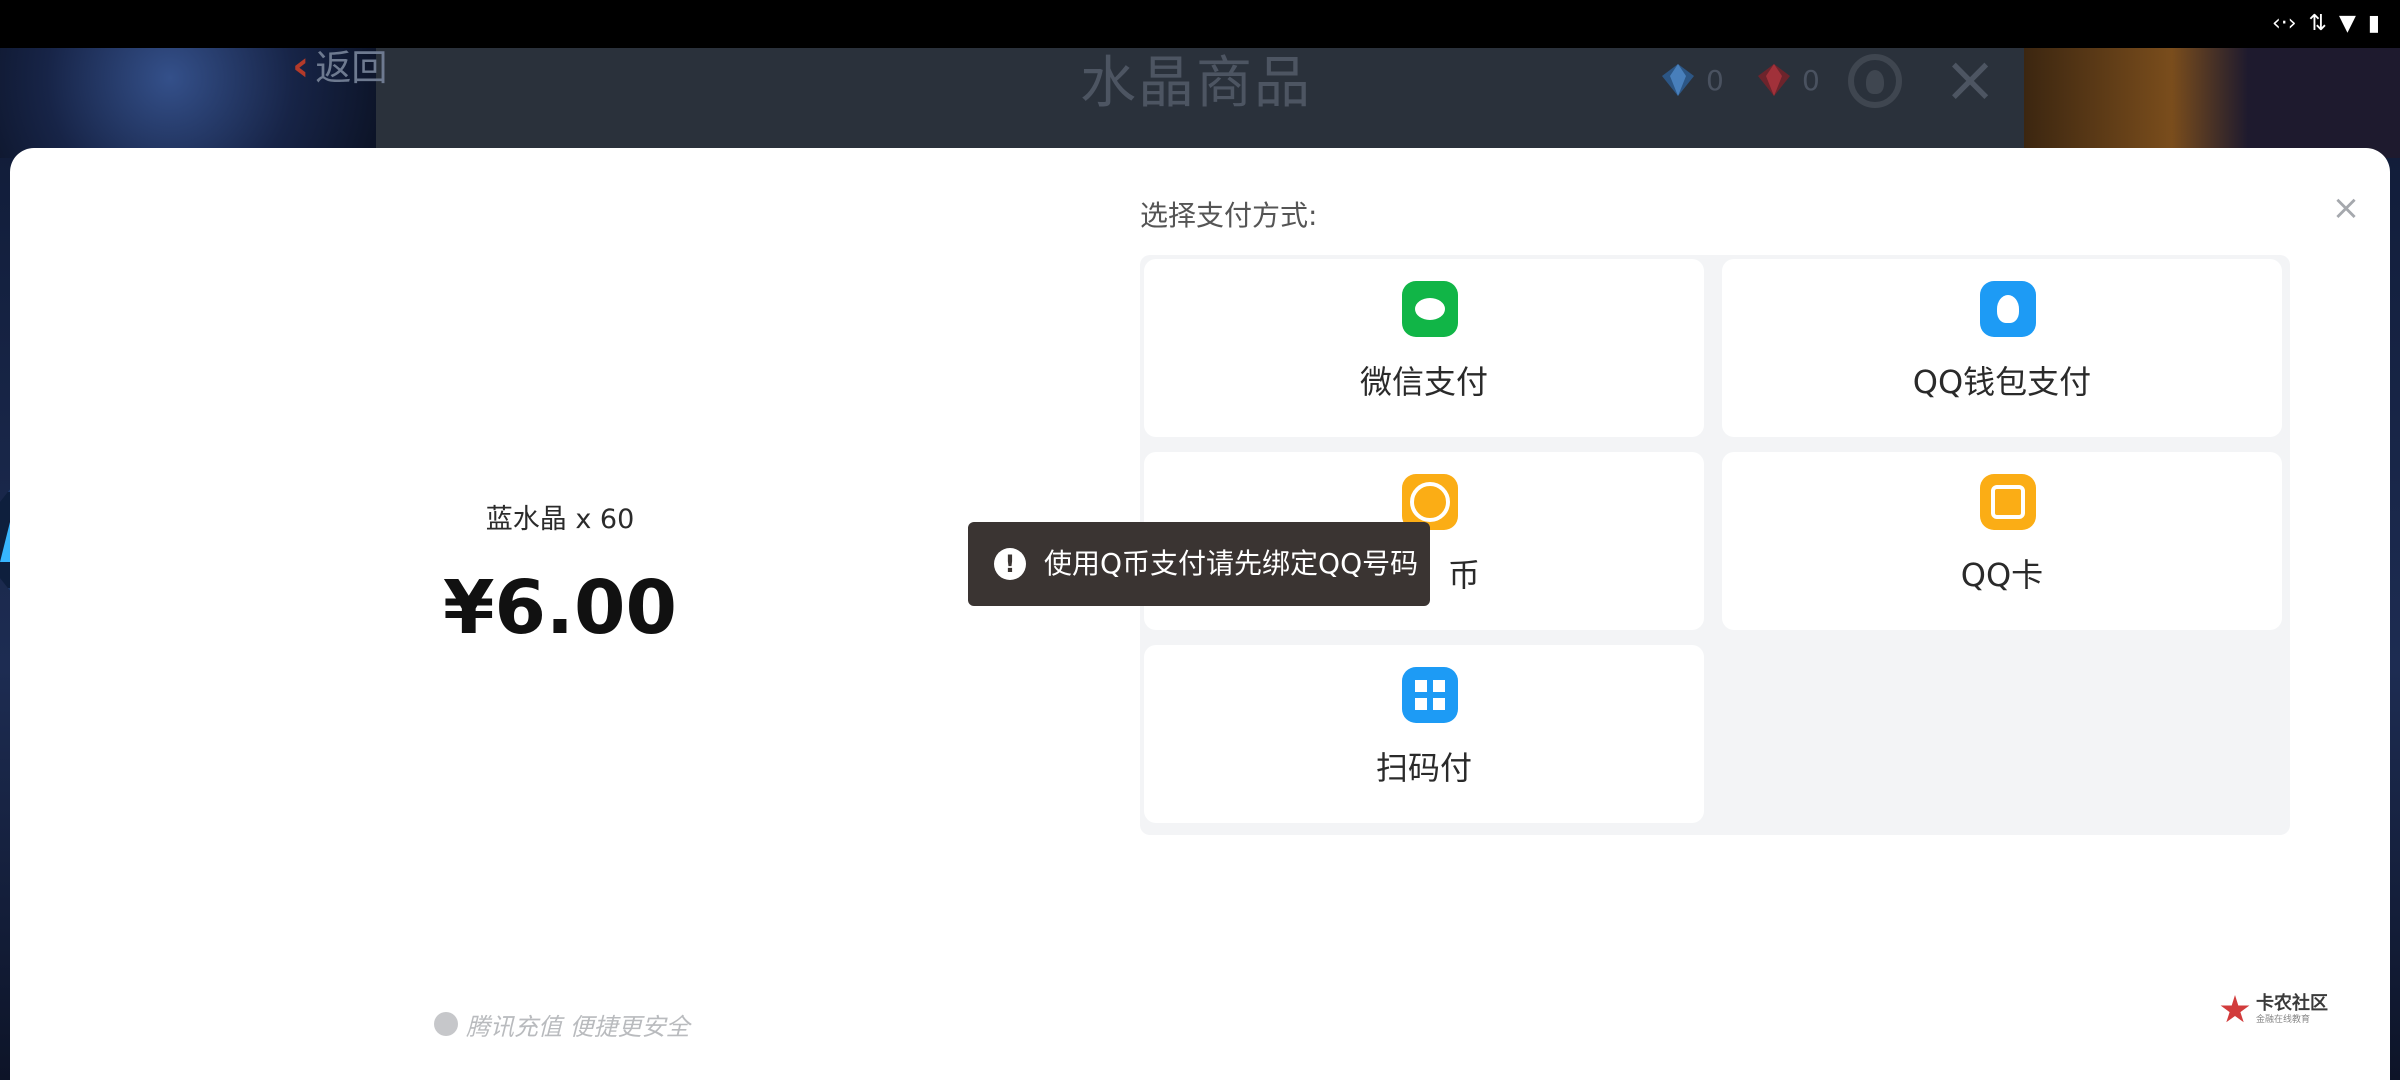 This screenshot has height=1080, width=2400. What do you see at coordinates (2008, 309) in the screenshot?
I see `qq-wallet-icon` at bounding box center [2008, 309].